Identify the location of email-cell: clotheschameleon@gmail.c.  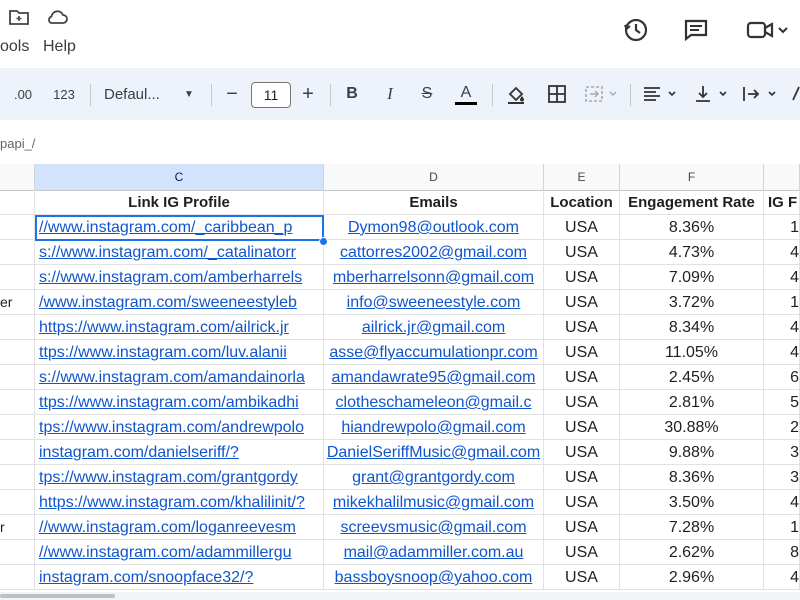
(434, 402).